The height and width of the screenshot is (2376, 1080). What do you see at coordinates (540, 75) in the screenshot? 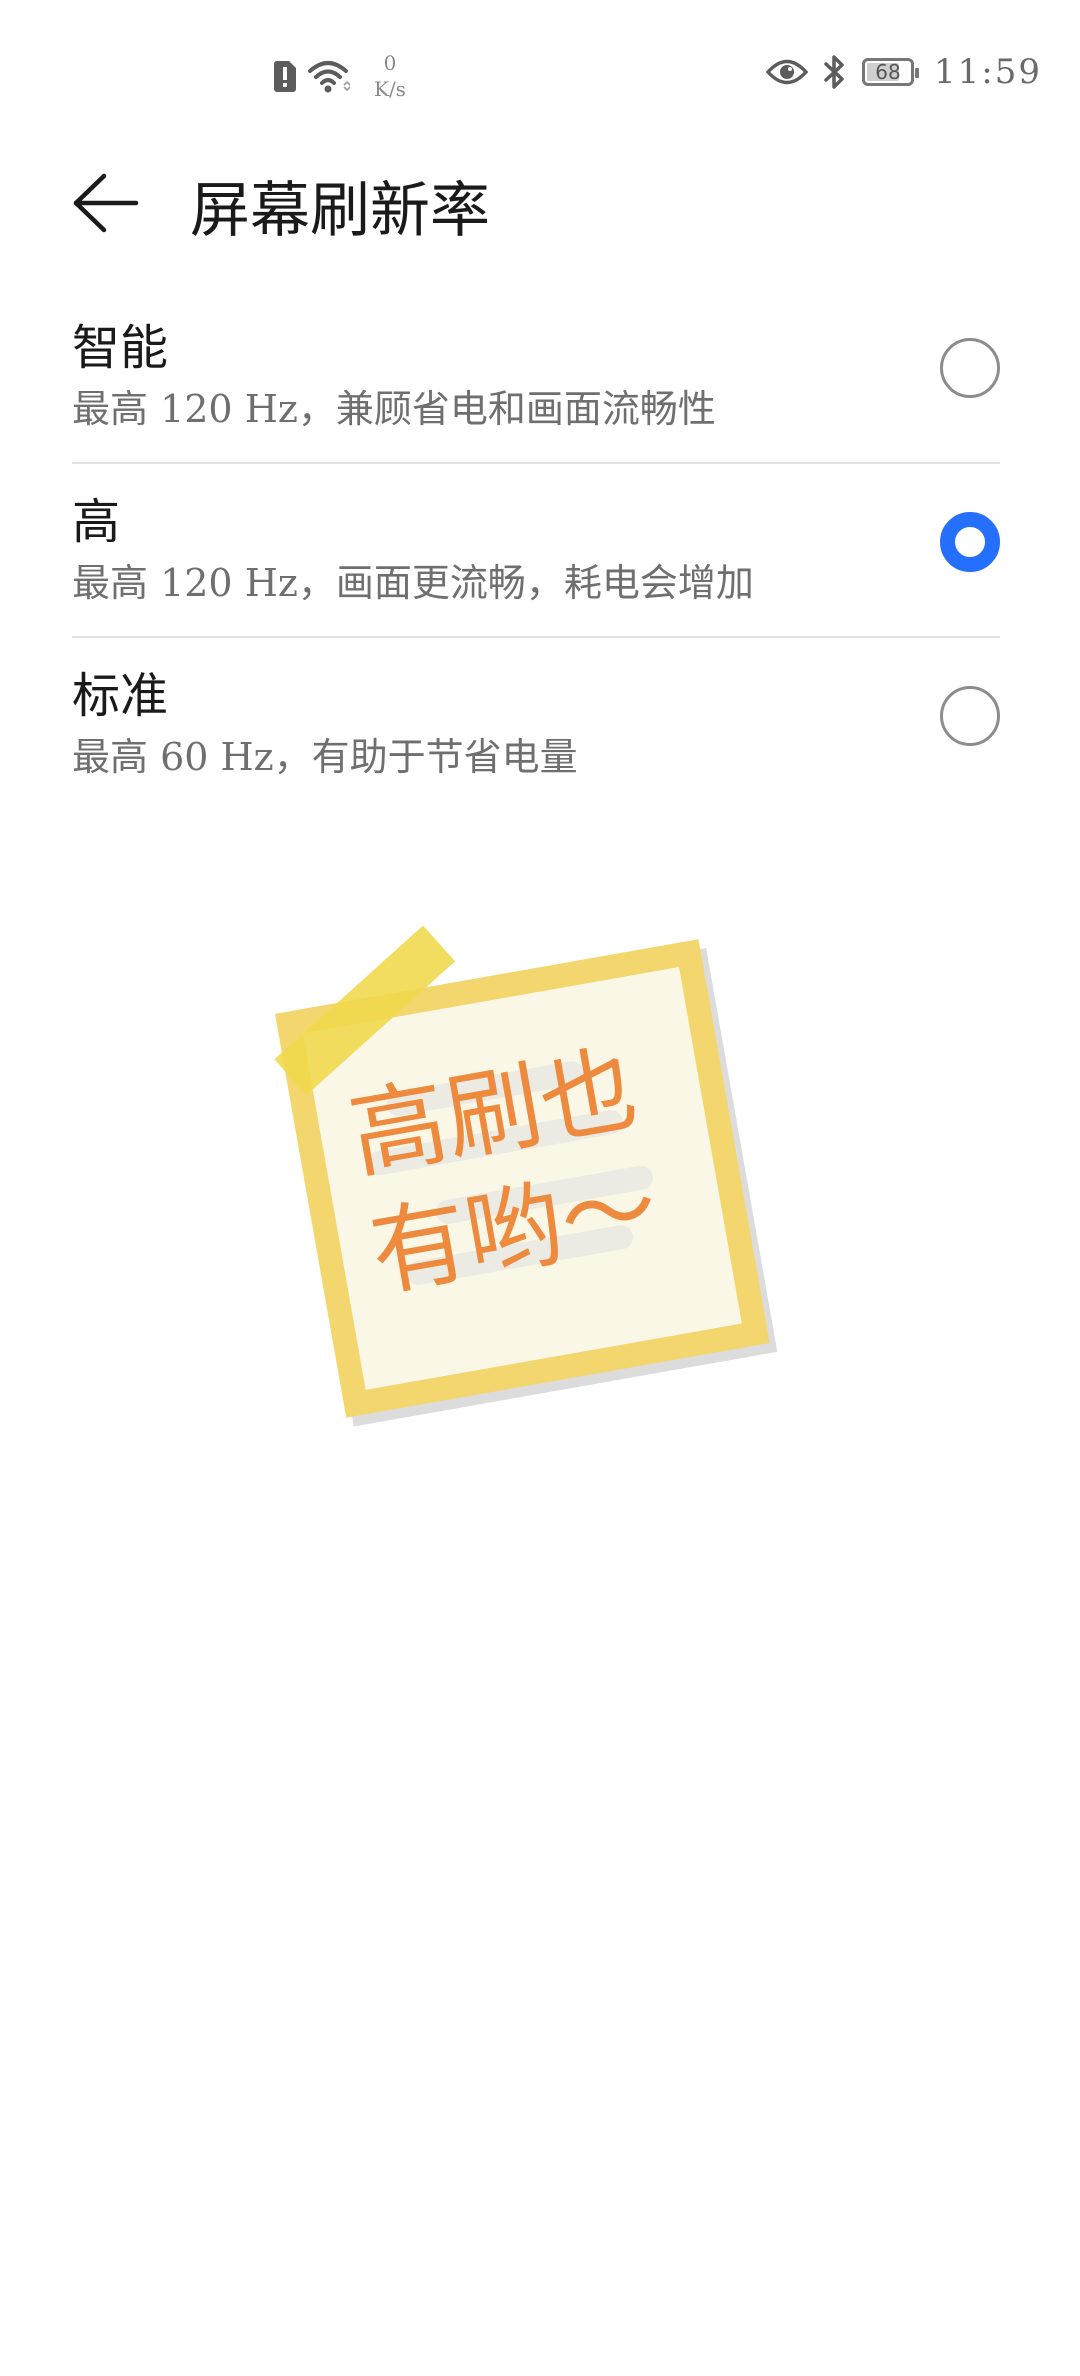
I see `status-bar: 0 K/s 68 11:59` at bounding box center [540, 75].